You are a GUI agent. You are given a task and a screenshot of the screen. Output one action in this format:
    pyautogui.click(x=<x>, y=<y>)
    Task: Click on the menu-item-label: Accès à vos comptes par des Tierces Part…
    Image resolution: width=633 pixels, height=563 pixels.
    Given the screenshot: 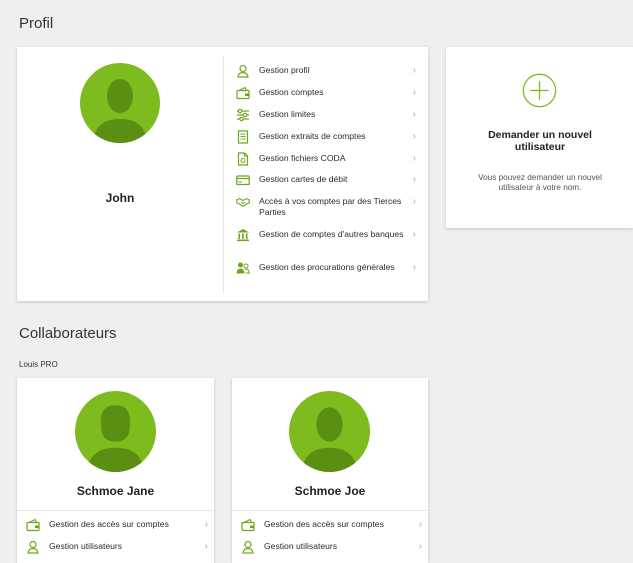 What is the action you would take?
    pyautogui.click(x=330, y=206)
    